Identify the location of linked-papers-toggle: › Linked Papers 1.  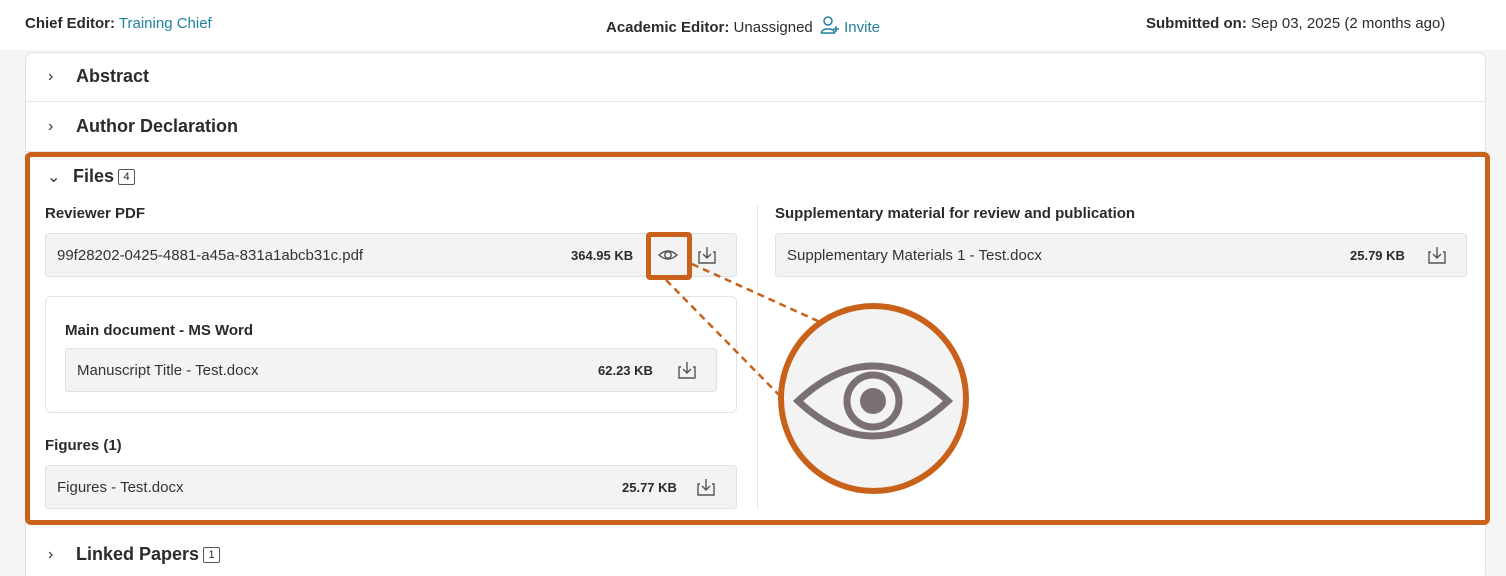
(134, 554).